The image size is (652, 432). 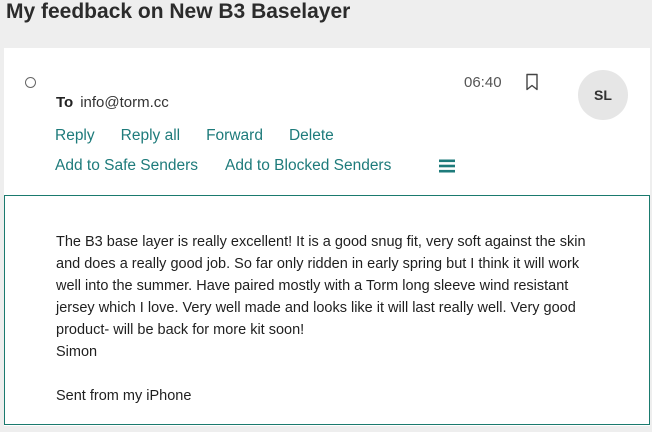 What do you see at coordinates (150, 135) in the screenshot?
I see `reply-all-button: Reply all` at bounding box center [150, 135].